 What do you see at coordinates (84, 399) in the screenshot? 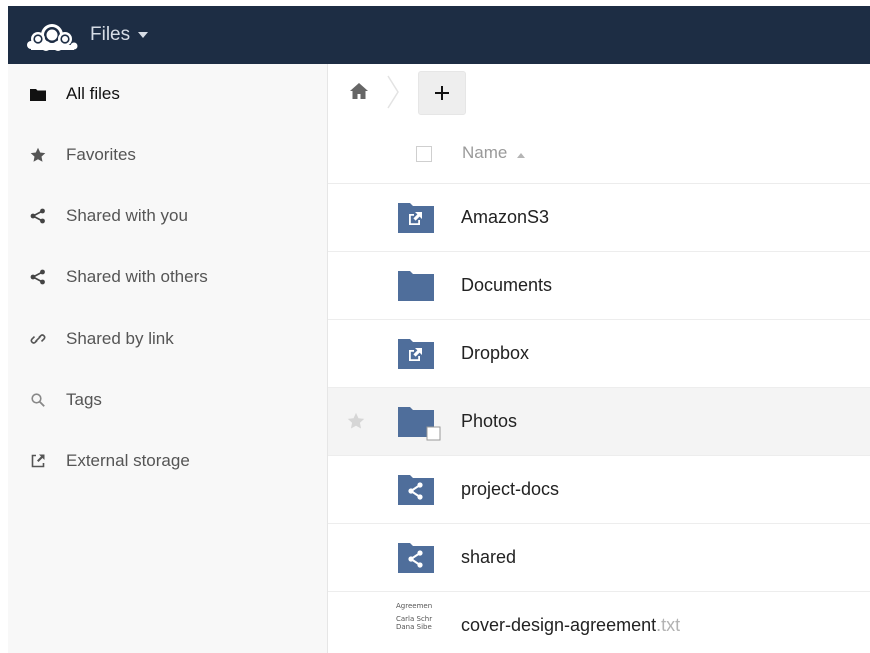
I see `sidebar-item-label: Tags` at bounding box center [84, 399].